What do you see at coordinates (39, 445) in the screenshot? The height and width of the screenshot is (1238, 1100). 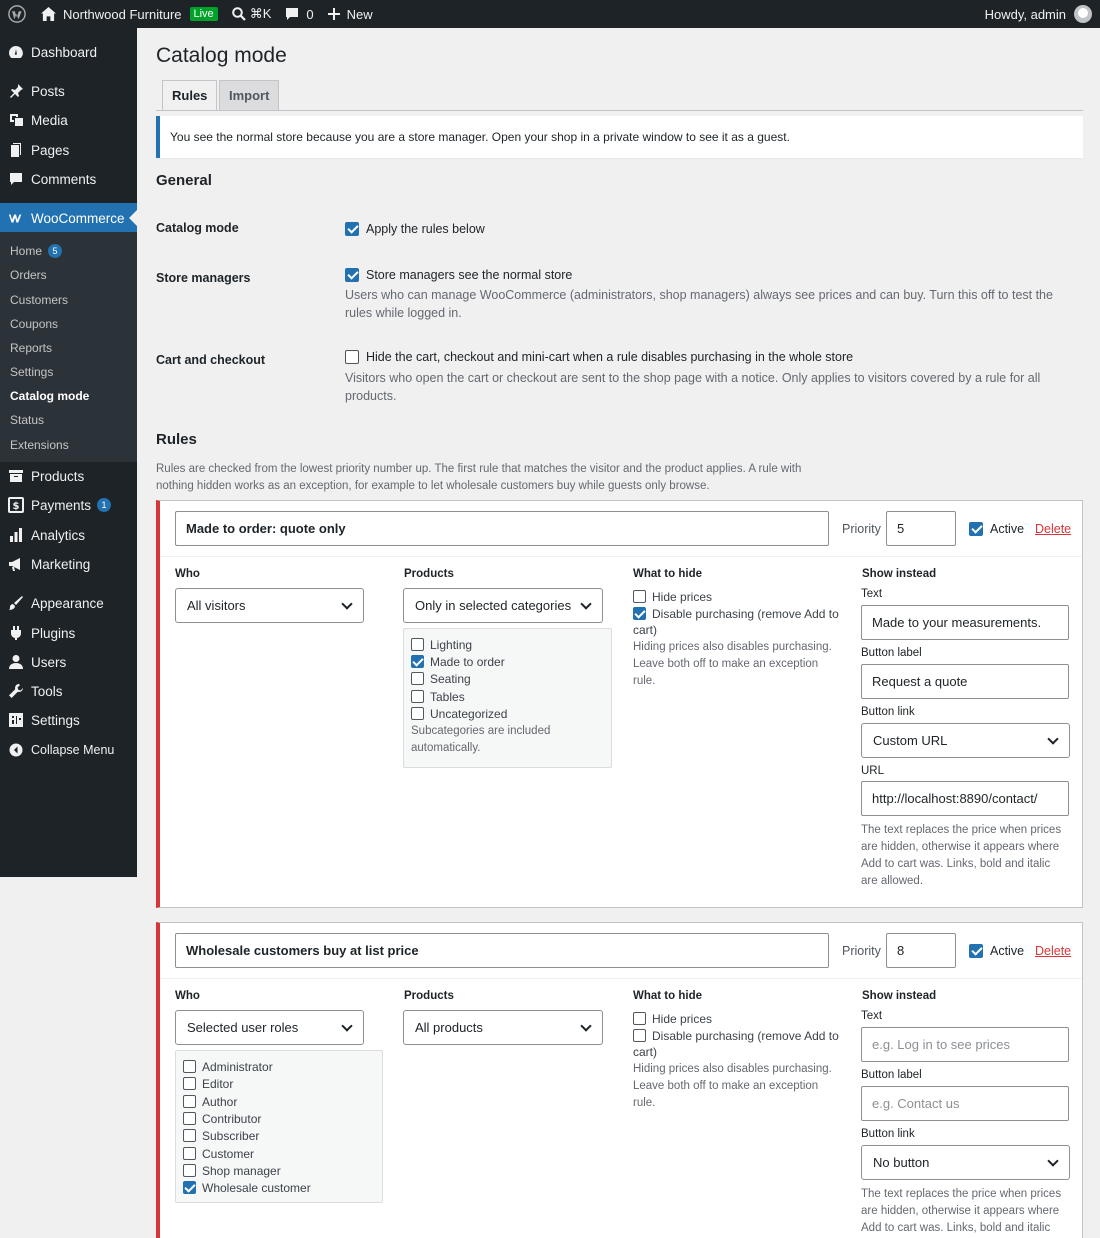 I see `submenu-extensions: Extensions` at bounding box center [39, 445].